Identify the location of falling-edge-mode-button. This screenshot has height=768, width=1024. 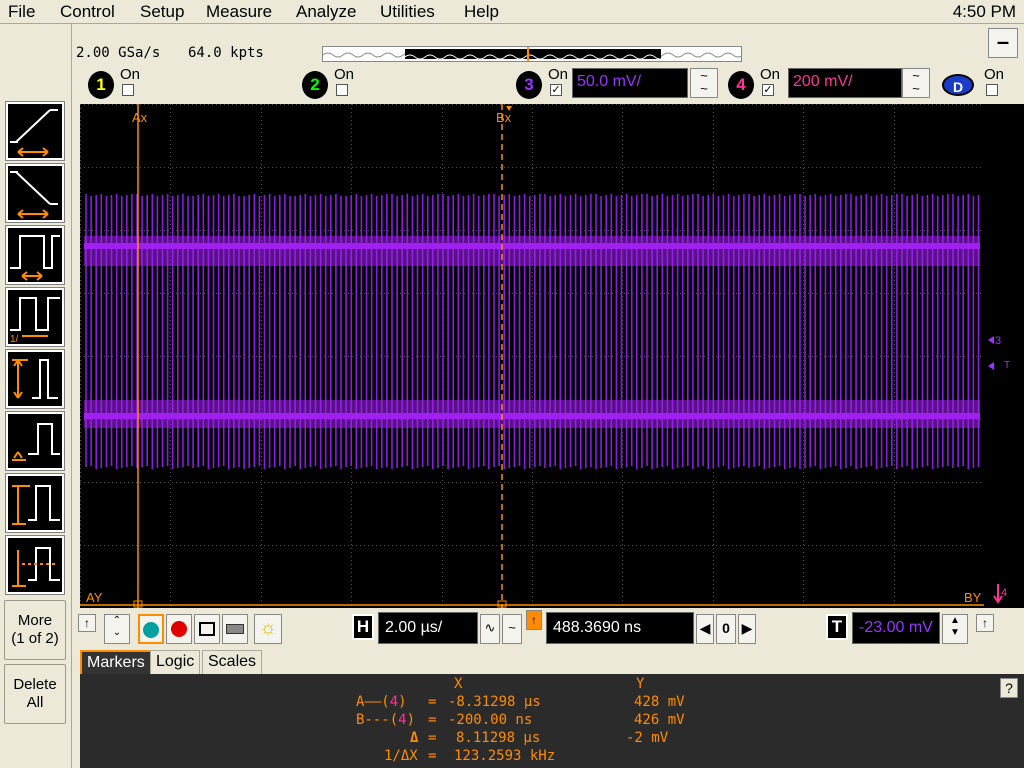
(35, 193).